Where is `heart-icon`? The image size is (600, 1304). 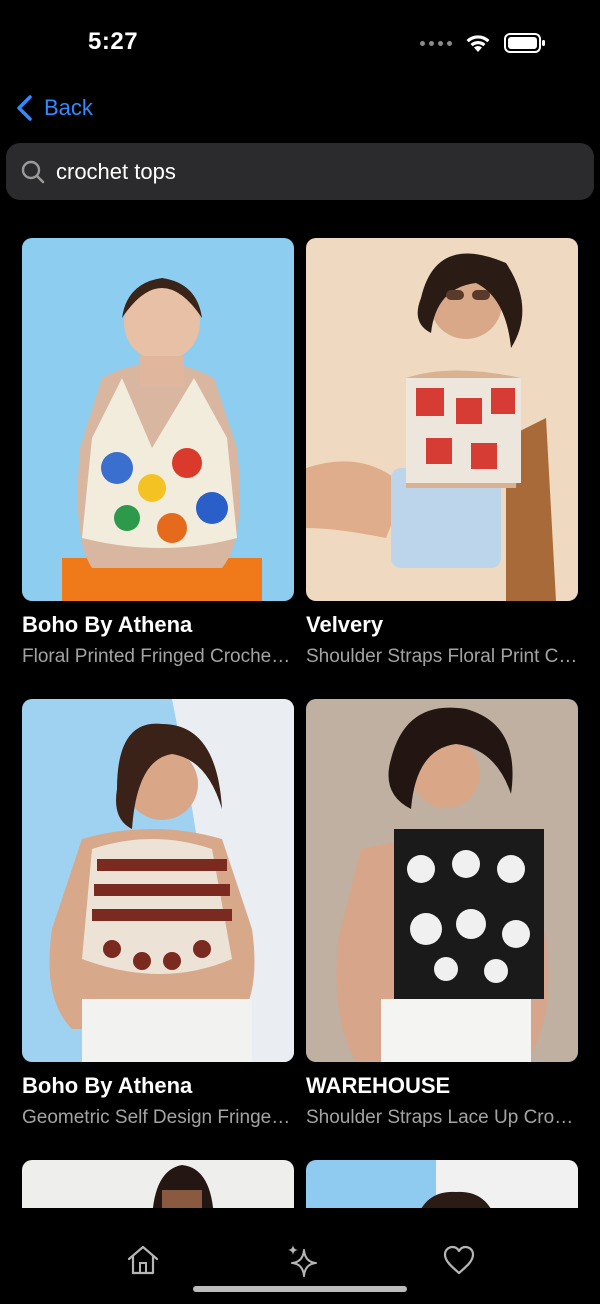 heart-icon is located at coordinates (459, 1260).